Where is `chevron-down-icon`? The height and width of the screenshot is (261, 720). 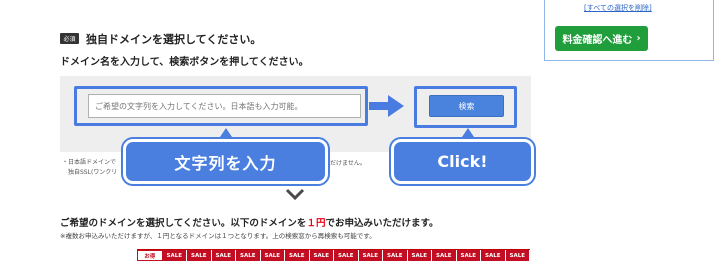 chevron-down-icon is located at coordinates (295, 194).